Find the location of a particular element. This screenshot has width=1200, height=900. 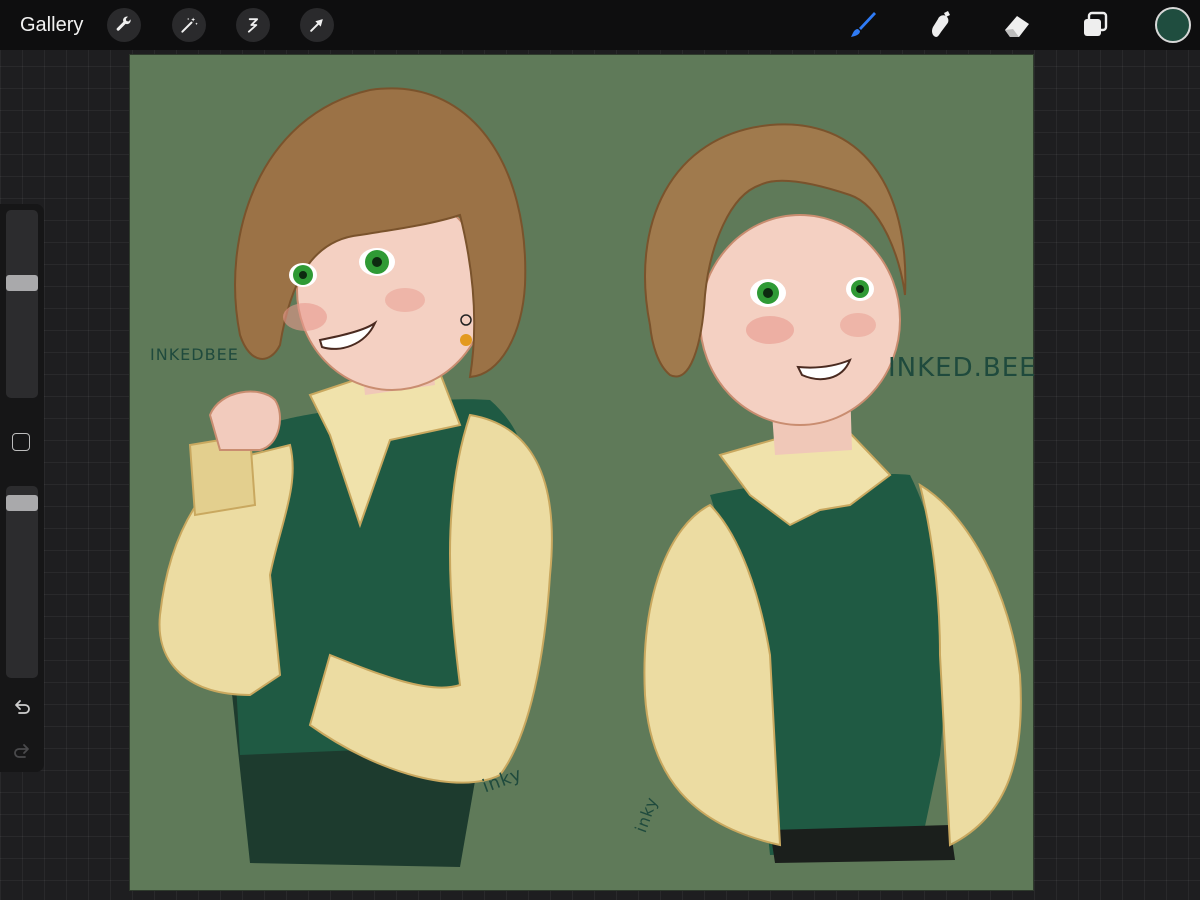

brush-button is located at coordinates (863, 25).